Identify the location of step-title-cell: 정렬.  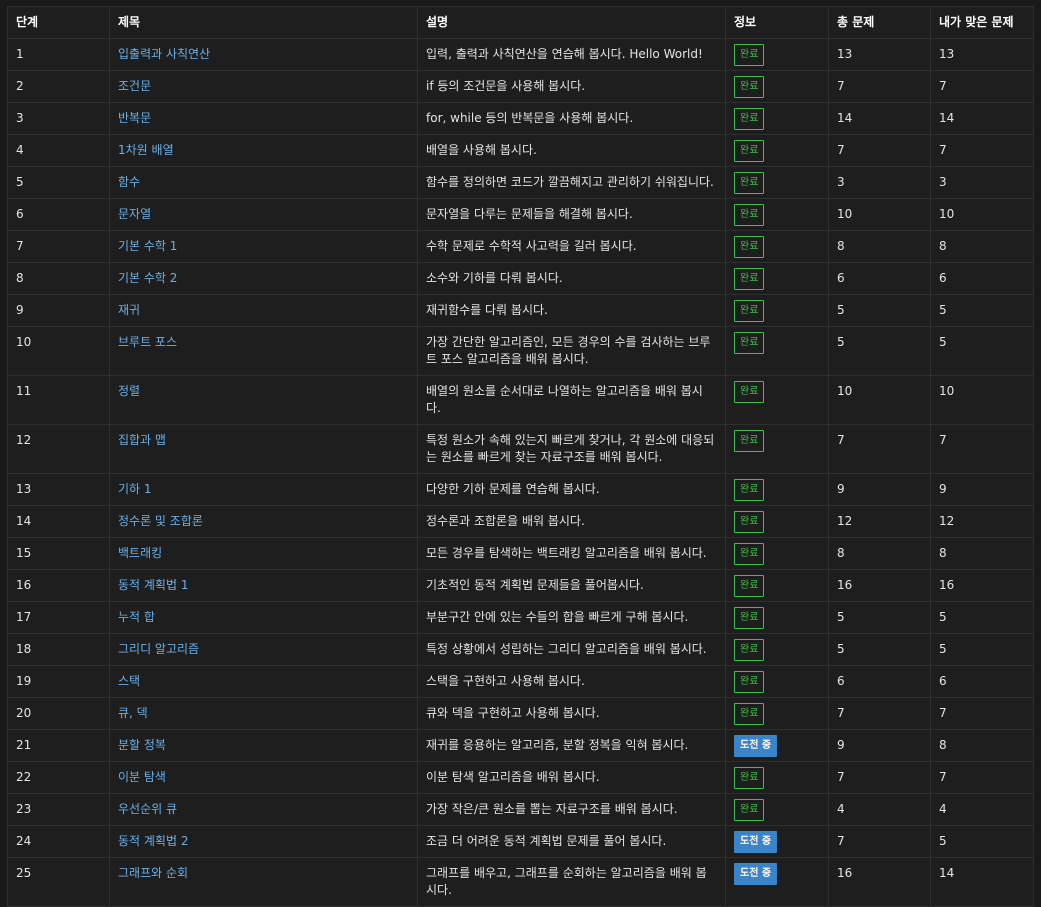
(263, 400).